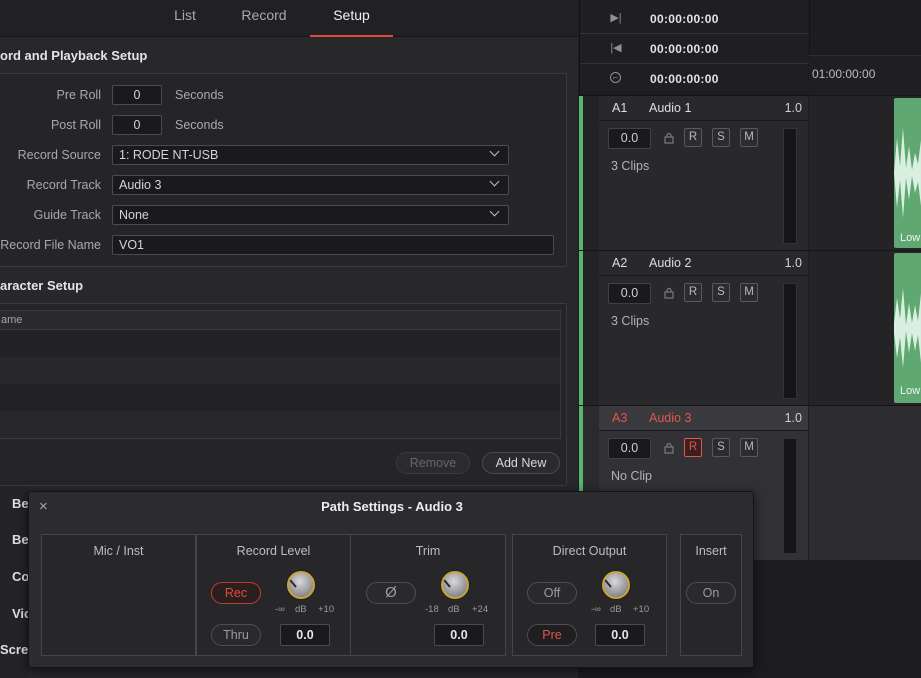 The width and height of the screenshot is (921, 678). I want to click on add-new-button: Add New, so click(521, 463).